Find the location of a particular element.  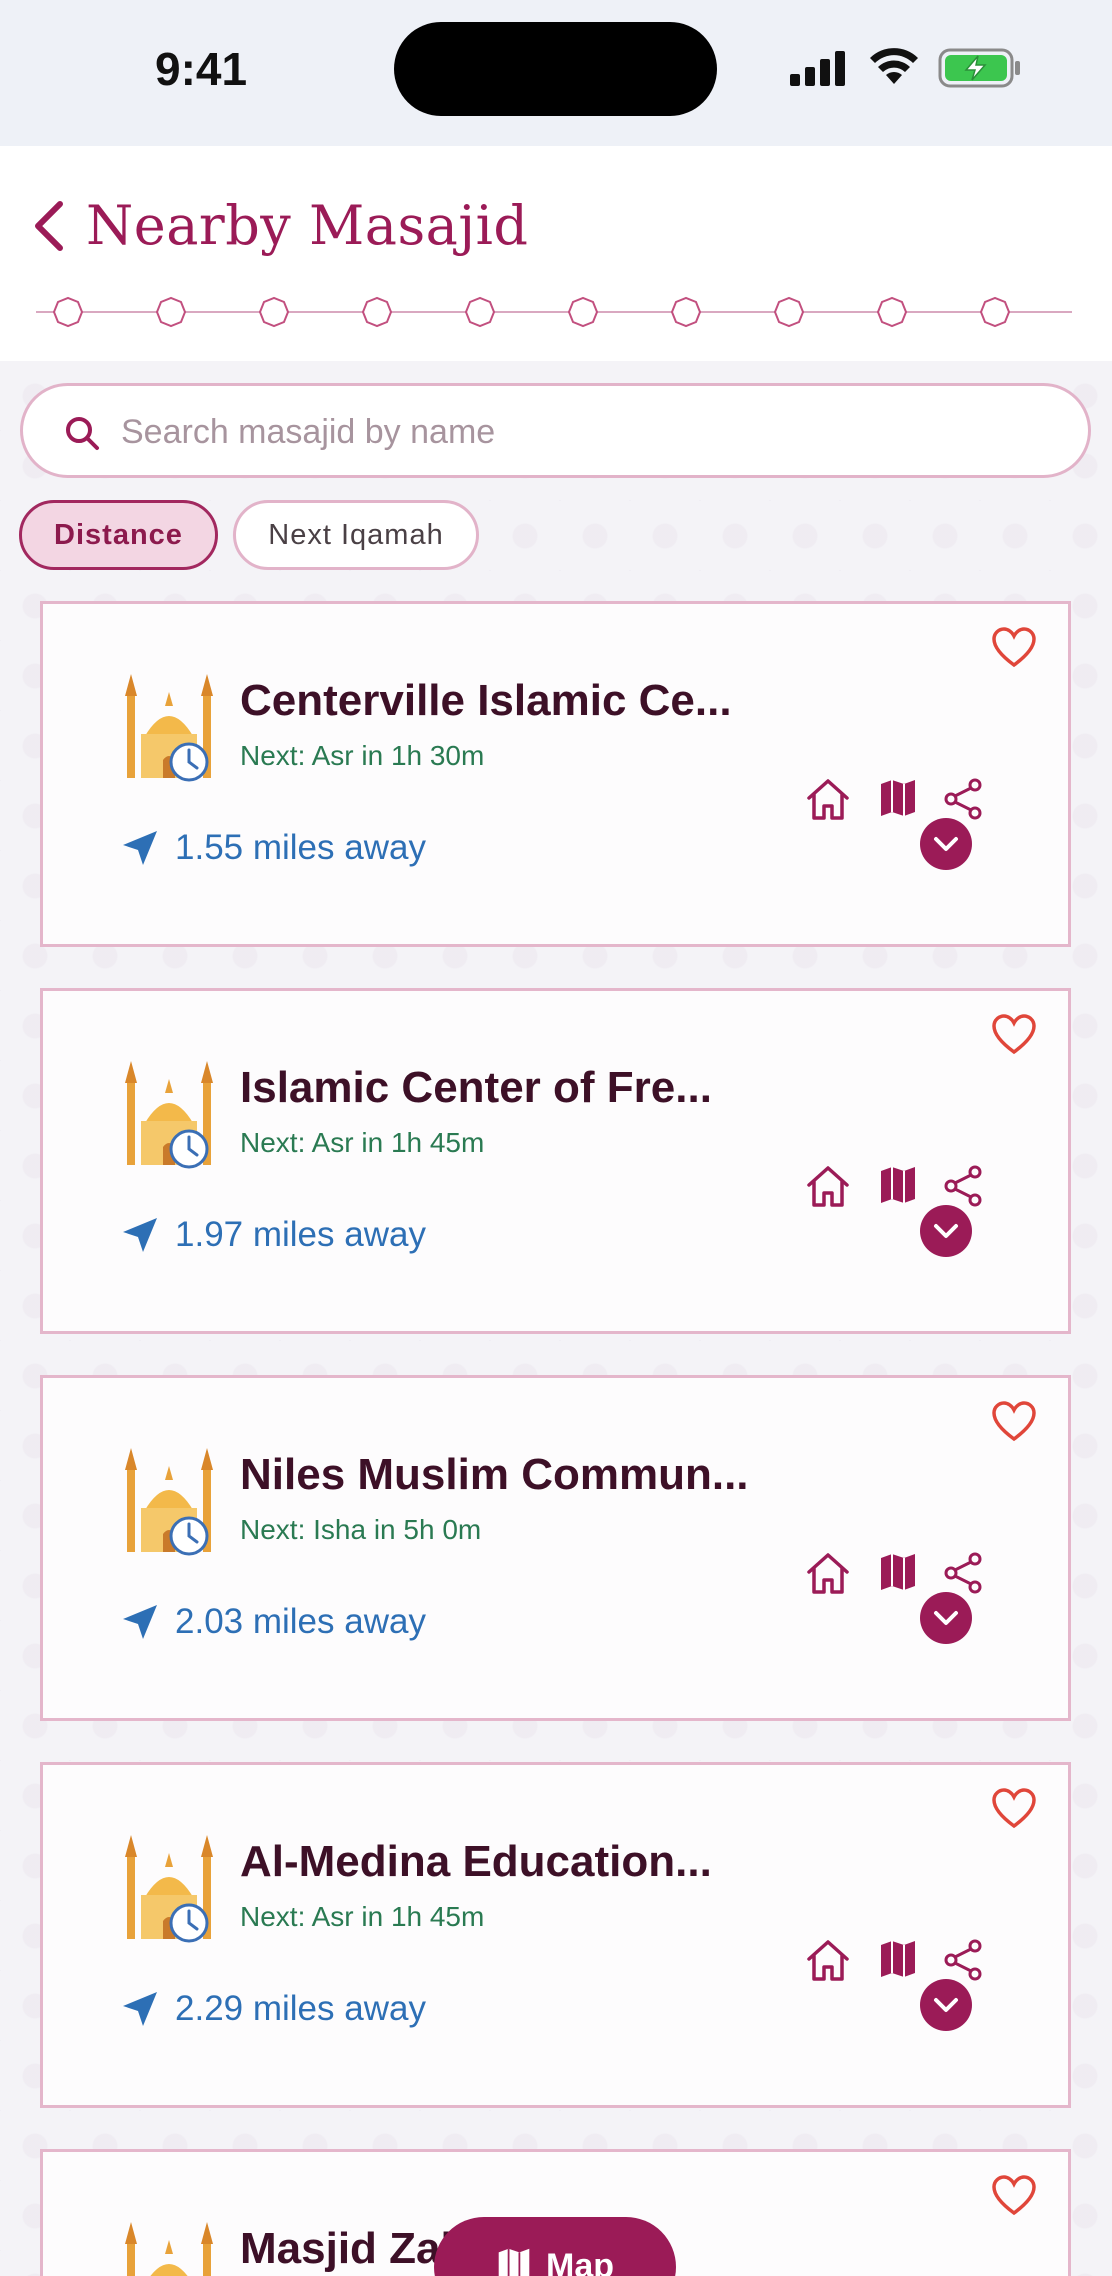

distance: 1.97 miles away is located at coordinates (273, 1235).